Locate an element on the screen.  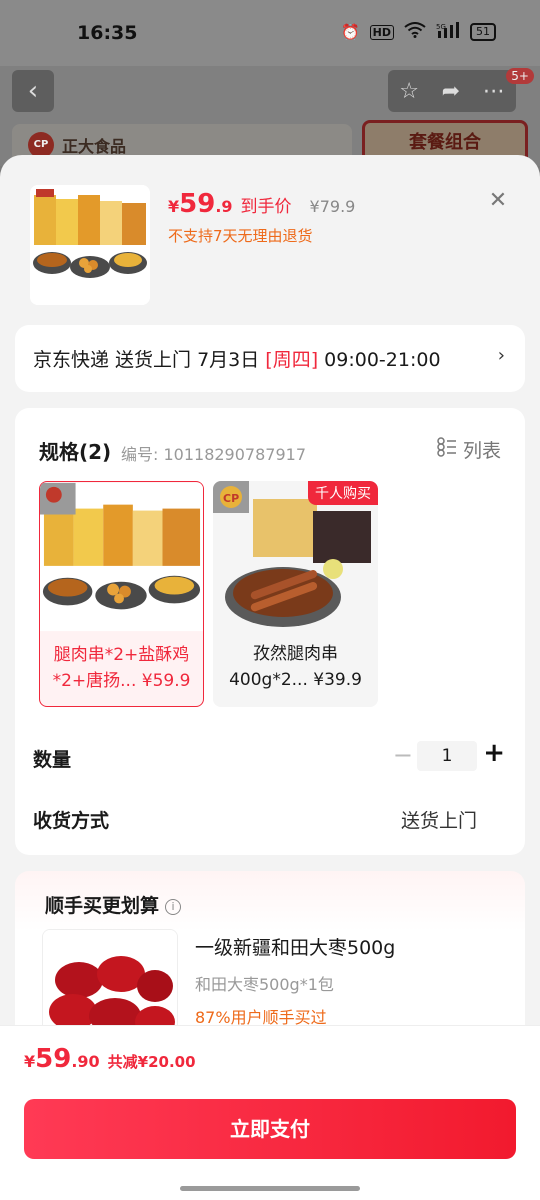
status-time: 16:35 is located at coordinates (107, 33).